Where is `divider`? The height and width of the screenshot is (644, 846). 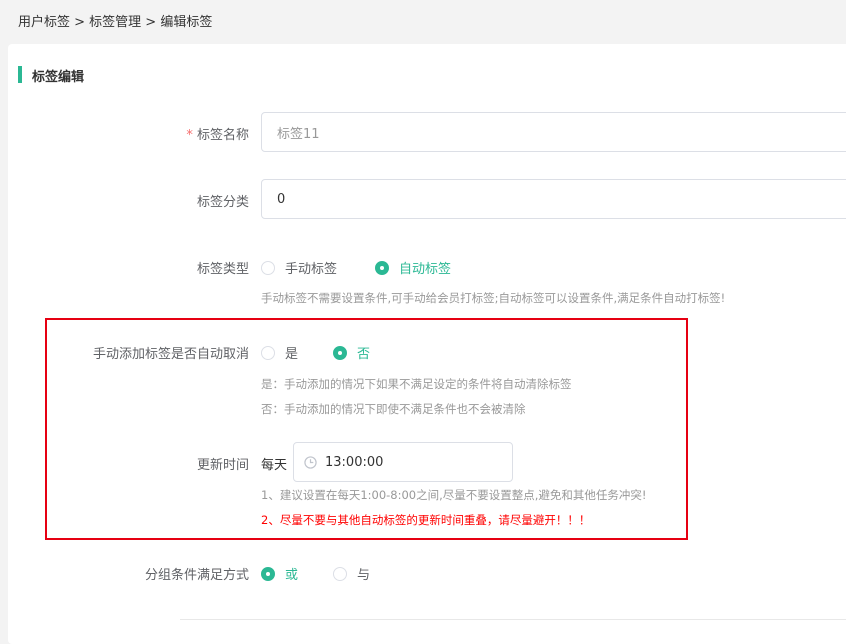
divider is located at coordinates (513, 619).